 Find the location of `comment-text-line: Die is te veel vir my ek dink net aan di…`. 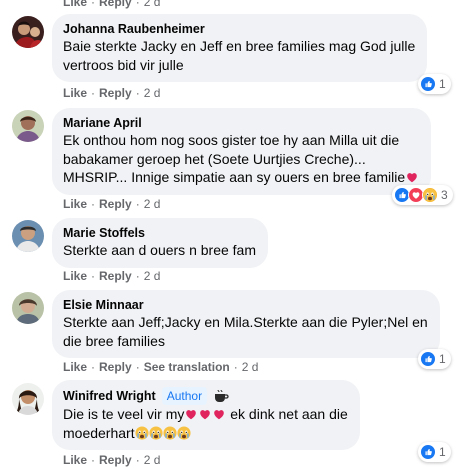

comment-text-line: Die is te veel vir my ek dink net aan di… is located at coordinates (205, 414).